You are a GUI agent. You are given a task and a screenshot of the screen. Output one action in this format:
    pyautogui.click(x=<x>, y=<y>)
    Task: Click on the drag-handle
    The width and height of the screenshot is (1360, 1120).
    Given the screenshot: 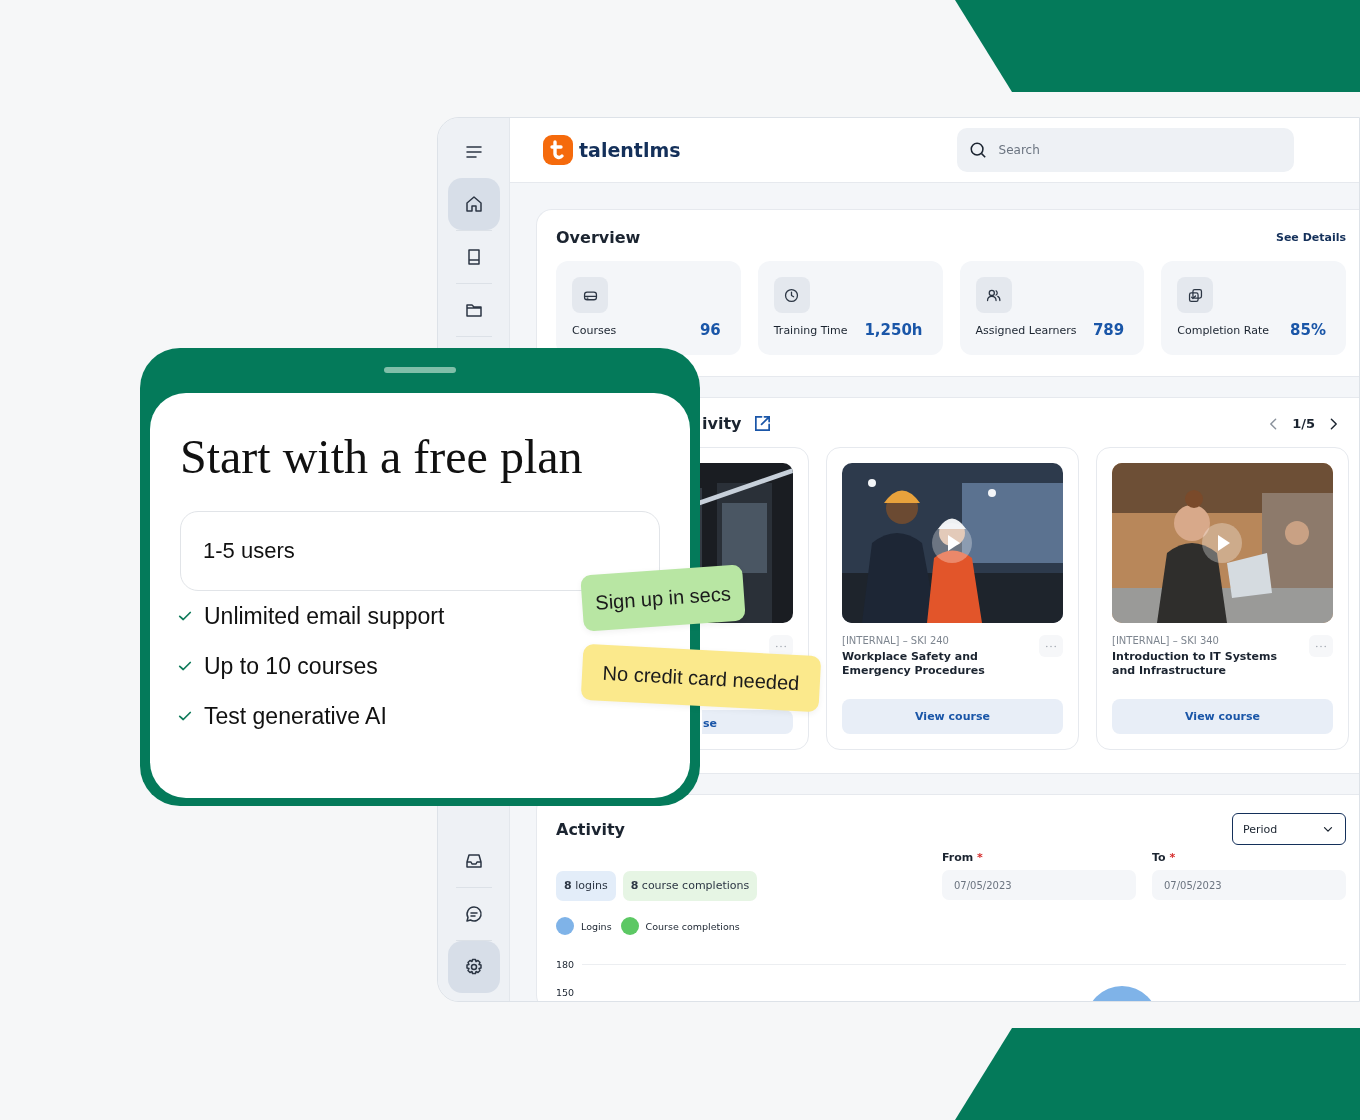 What is the action you would take?
    pyautogui.click(x=420, y=370)
    